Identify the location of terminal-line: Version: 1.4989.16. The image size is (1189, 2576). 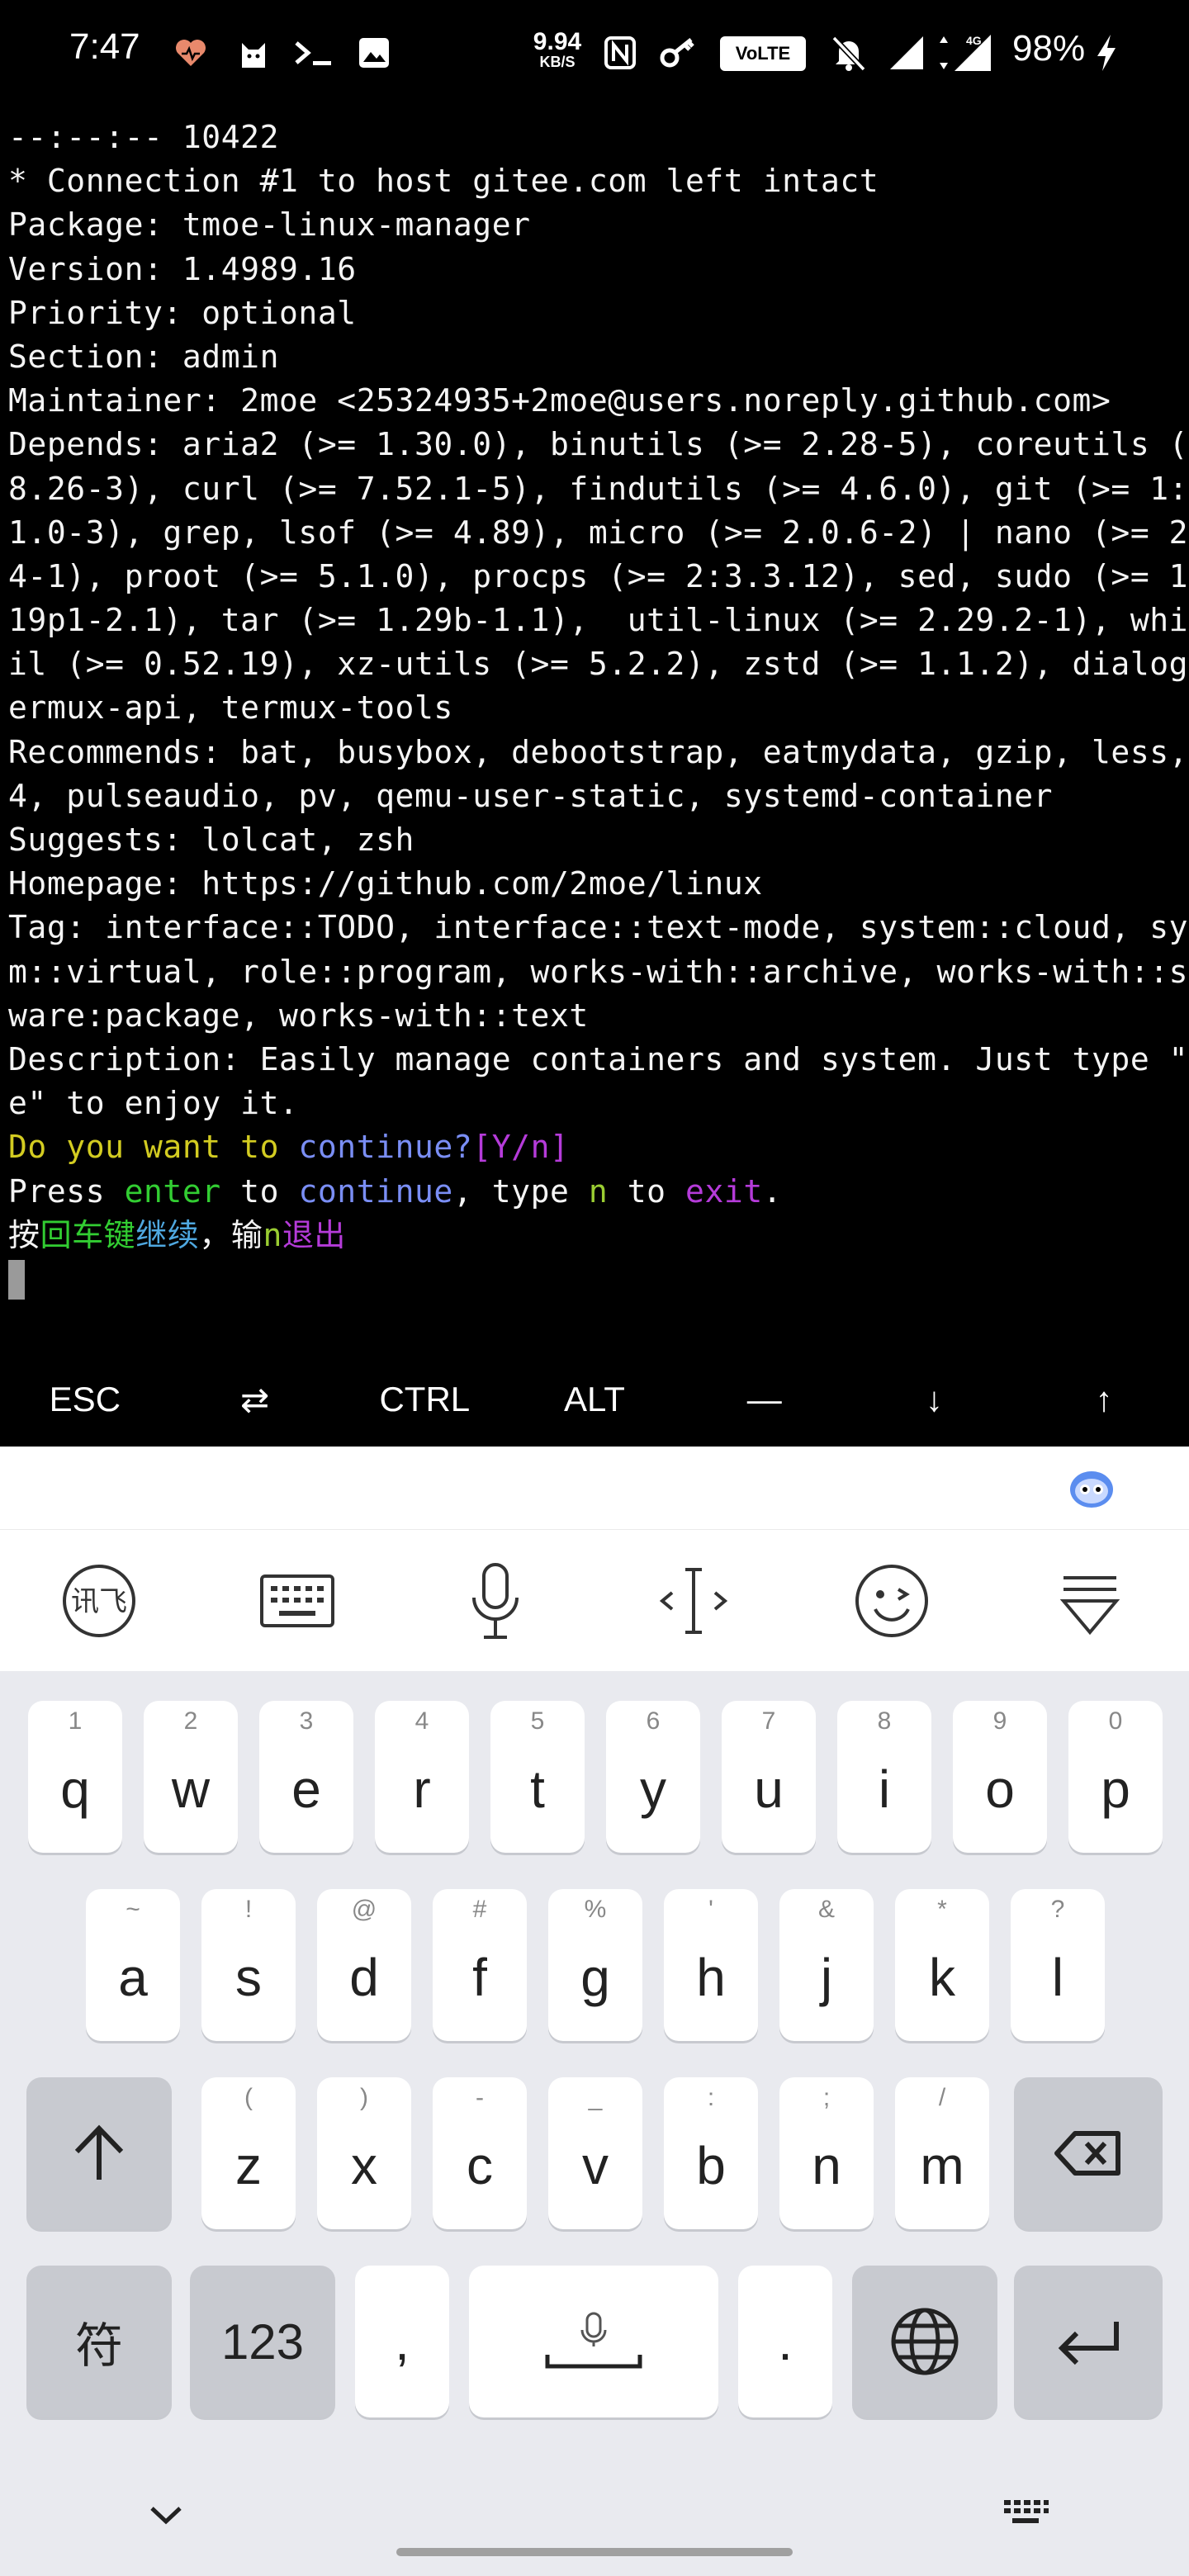
(182, 268).